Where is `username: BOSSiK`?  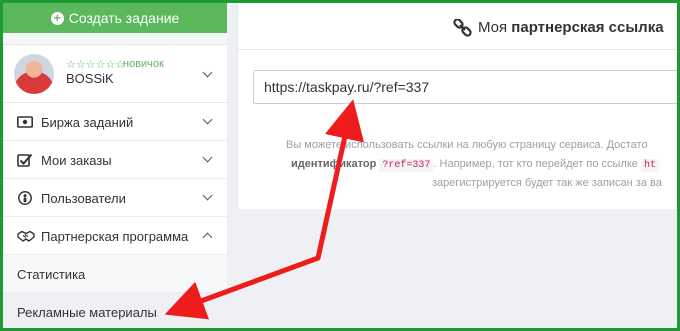
username: BOSSiK is located at coordinates (90, 78).